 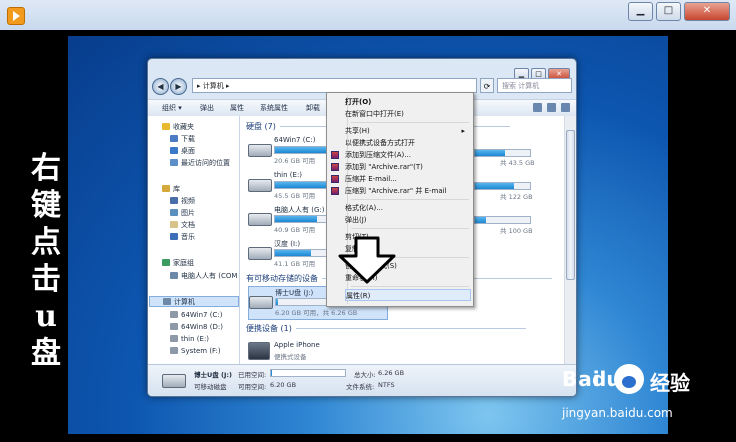 What do you see at coordinates (408, 191) in the screenshot?
I see `menu-item: 压缩到 "Archive.rar" 并 E-mail` at bounding box center [408, 191].